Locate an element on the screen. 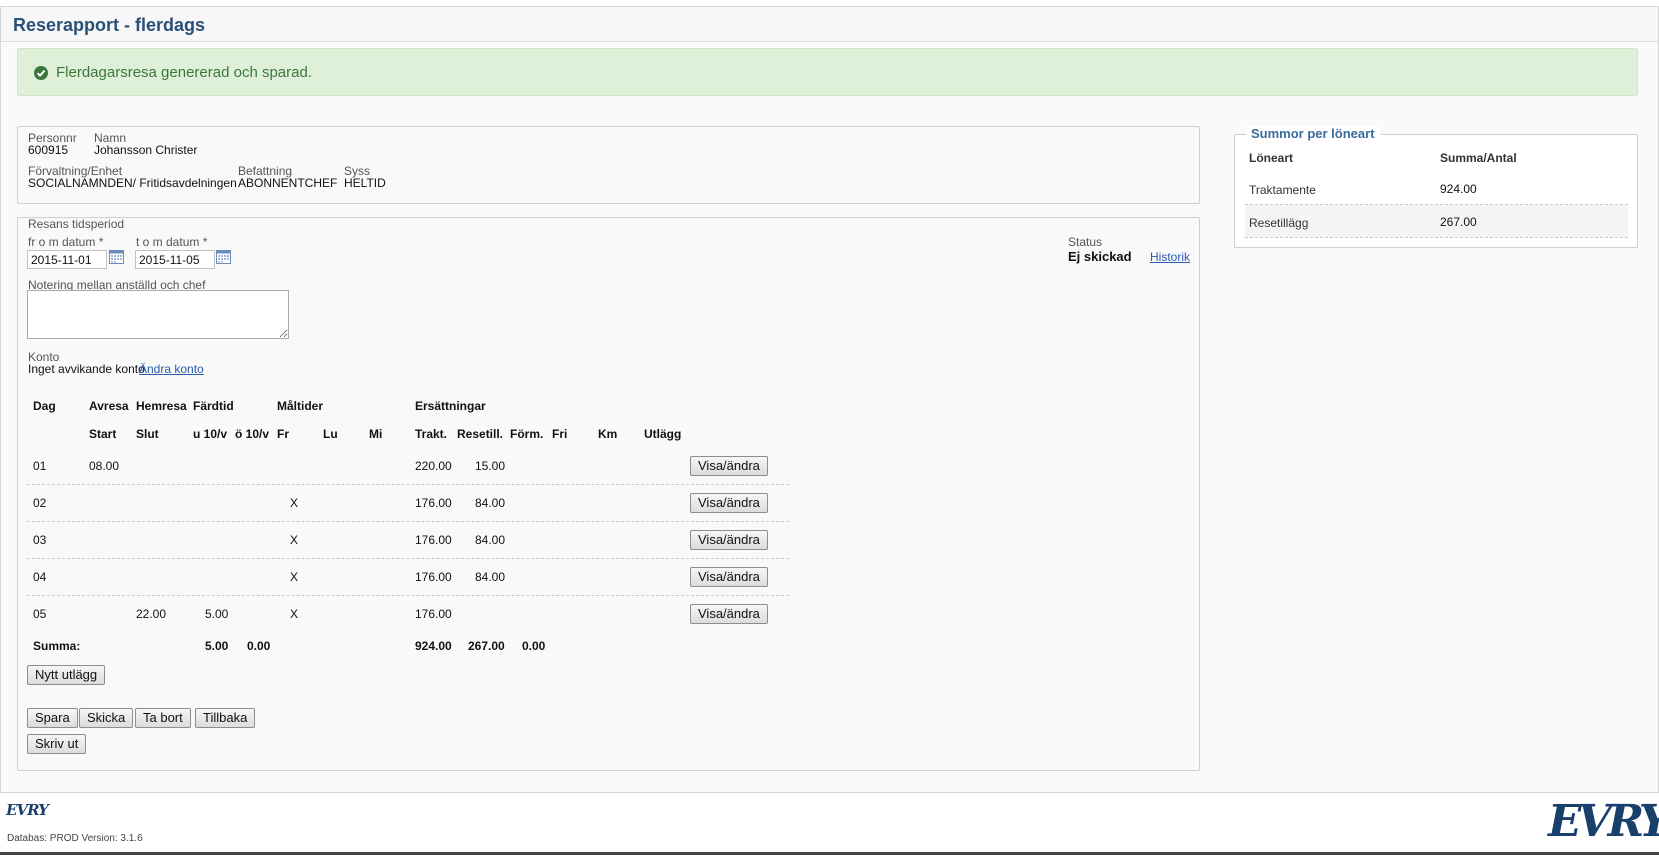 The image size is (1659, 855). period-section-label: Resans tidsperiod is located at coordinates (76, 224).